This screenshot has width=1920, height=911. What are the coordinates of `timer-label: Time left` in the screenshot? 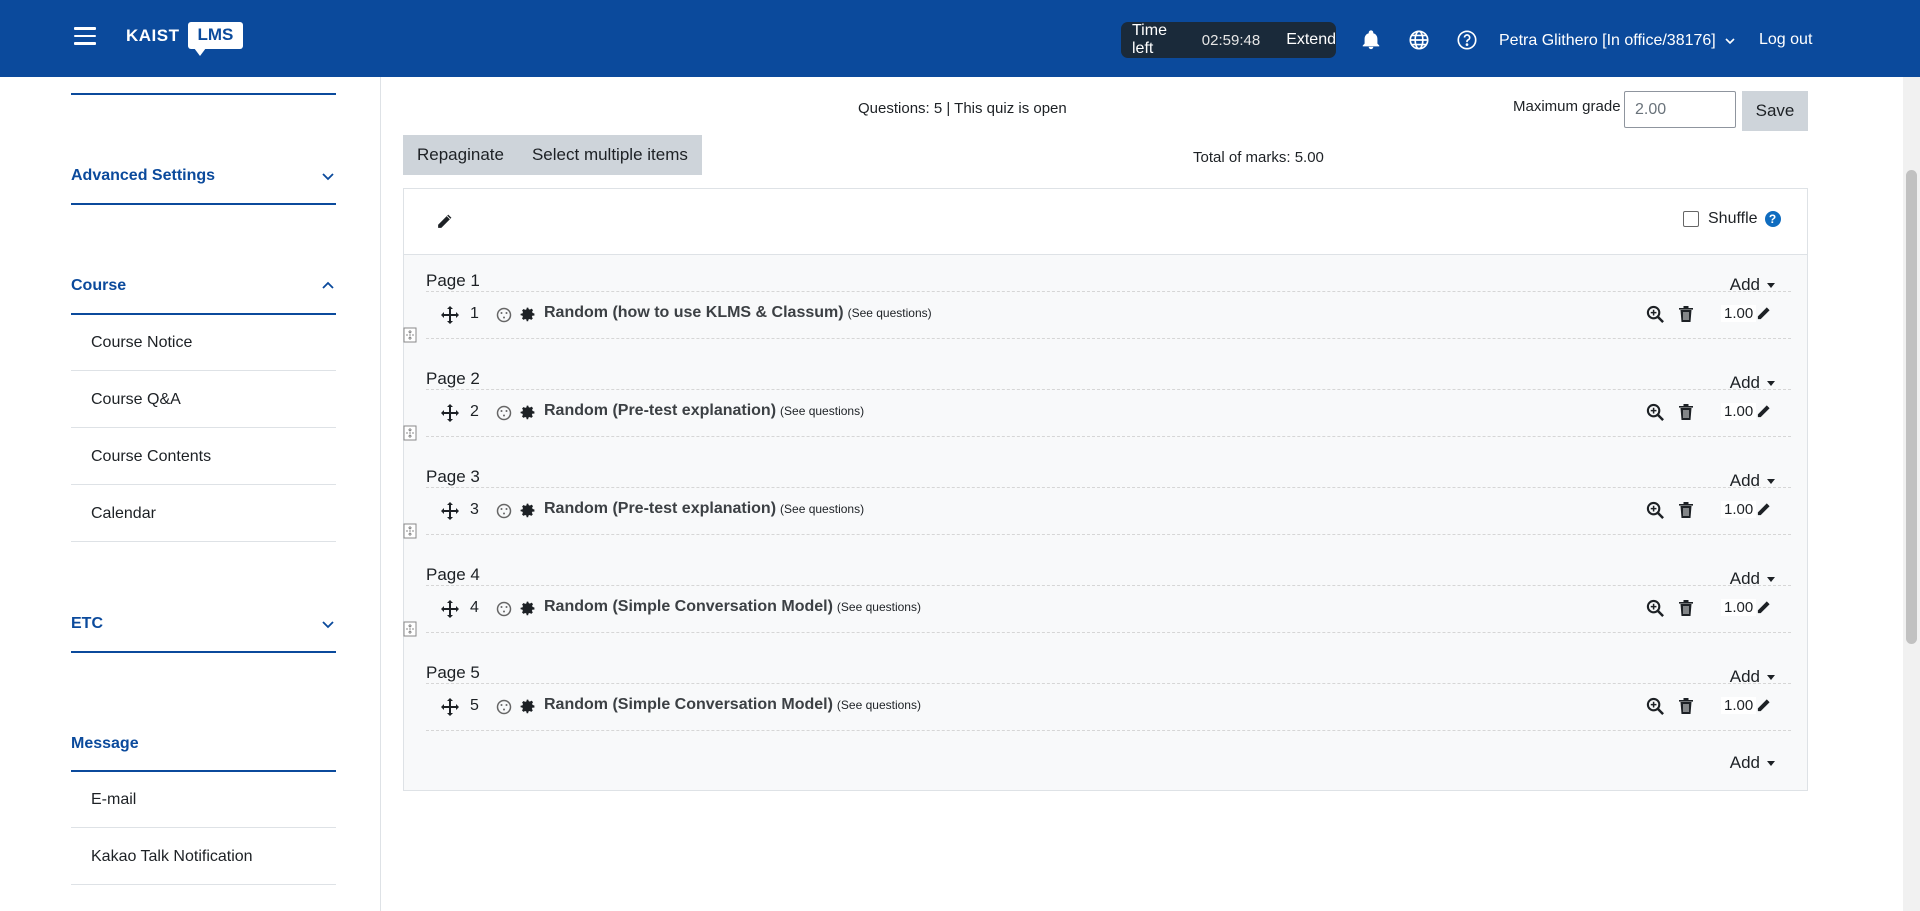 It's located at (1149, 39).